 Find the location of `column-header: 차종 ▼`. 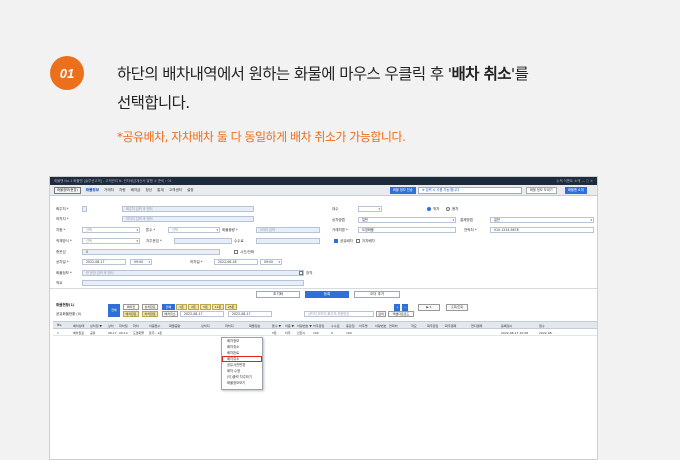

column-header: 차종 ▼ is located at coordinates (289, 325).